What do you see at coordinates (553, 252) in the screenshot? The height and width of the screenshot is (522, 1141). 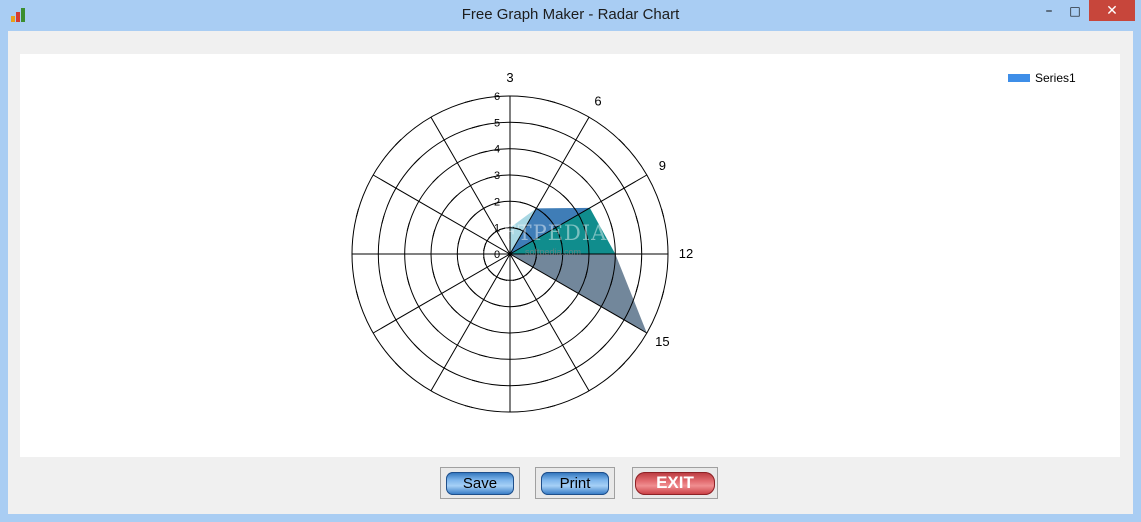 I see `watermark-url: softpedia.com` at bounding box center [553, 252].